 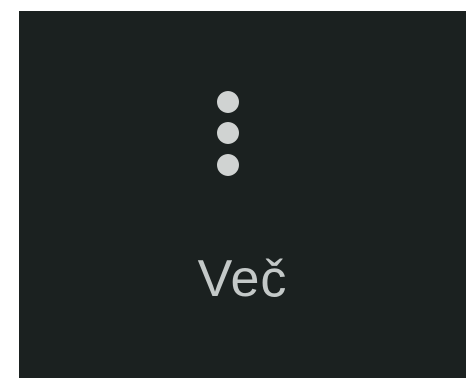 I want to click on more-vertical-icon, so click(x=228, y=136).